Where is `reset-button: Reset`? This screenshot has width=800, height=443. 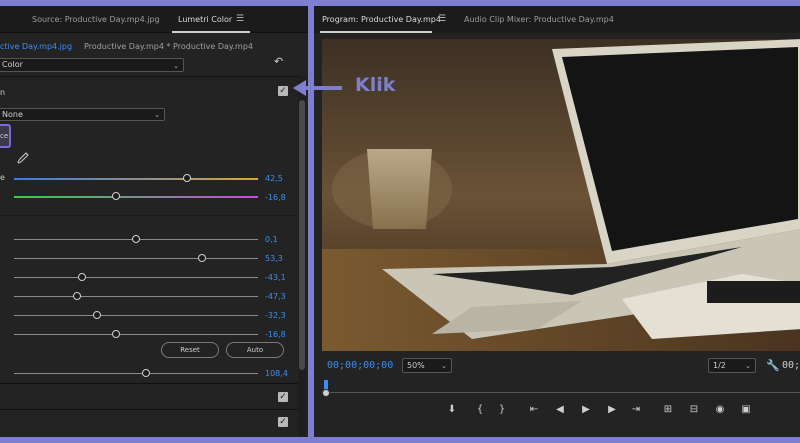 reset-button: Reset is located at coordinates (190, 350).